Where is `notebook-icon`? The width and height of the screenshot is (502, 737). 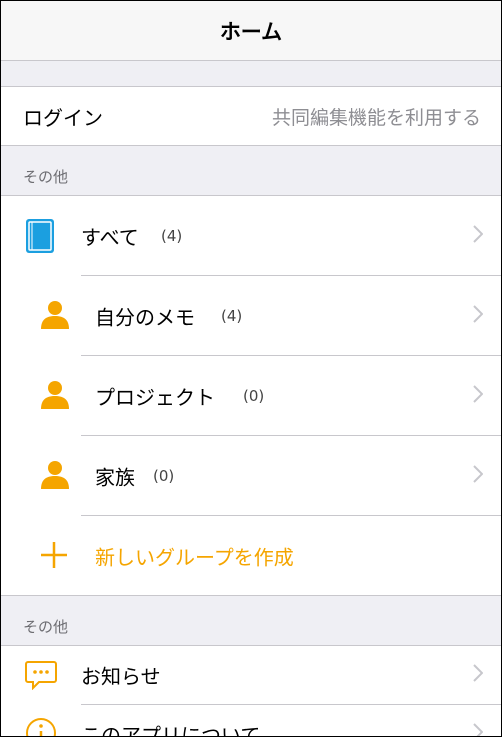
notebook-icon is located at coordinates (41, 236).